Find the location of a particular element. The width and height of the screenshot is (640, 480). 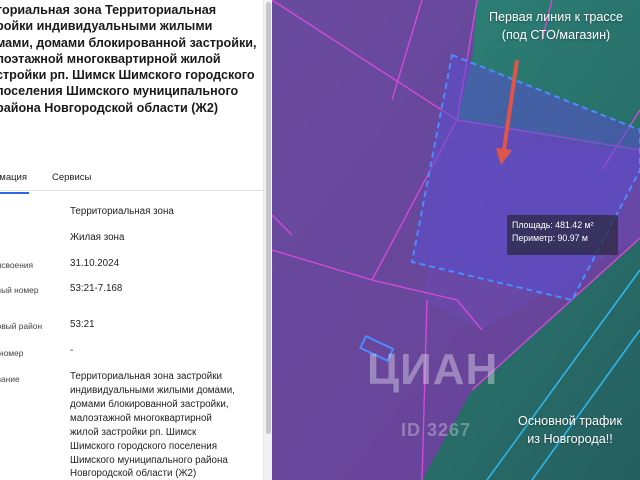

callout-first-line: Первая линия к трассе (под СТО/магазин) is located at coordinates (554, 26).